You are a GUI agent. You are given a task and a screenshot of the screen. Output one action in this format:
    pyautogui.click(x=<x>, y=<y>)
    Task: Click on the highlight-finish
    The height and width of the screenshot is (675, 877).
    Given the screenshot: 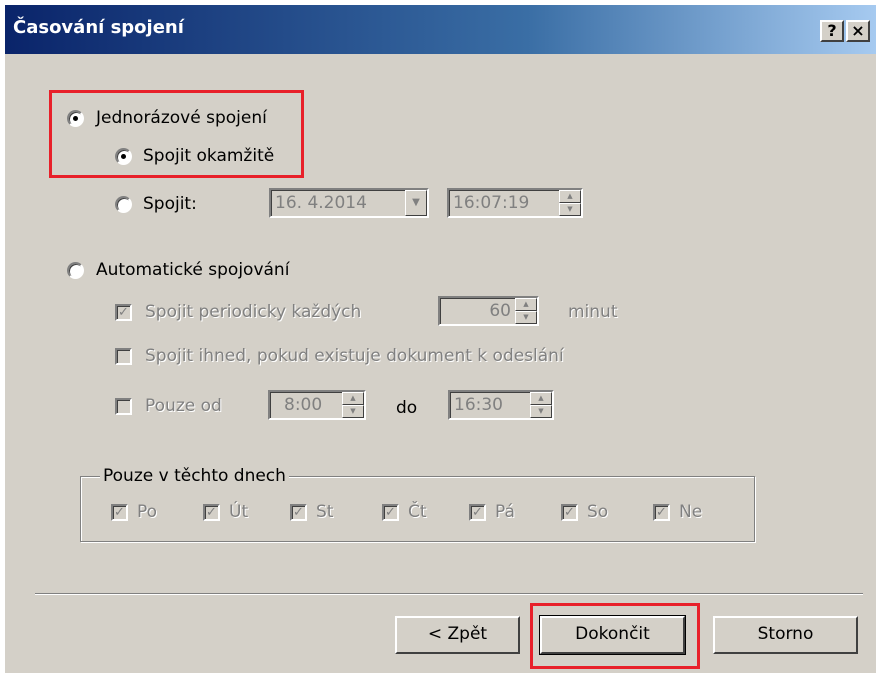 What is the action you would take?
    pyautogui.click(x=615, y=636)
    